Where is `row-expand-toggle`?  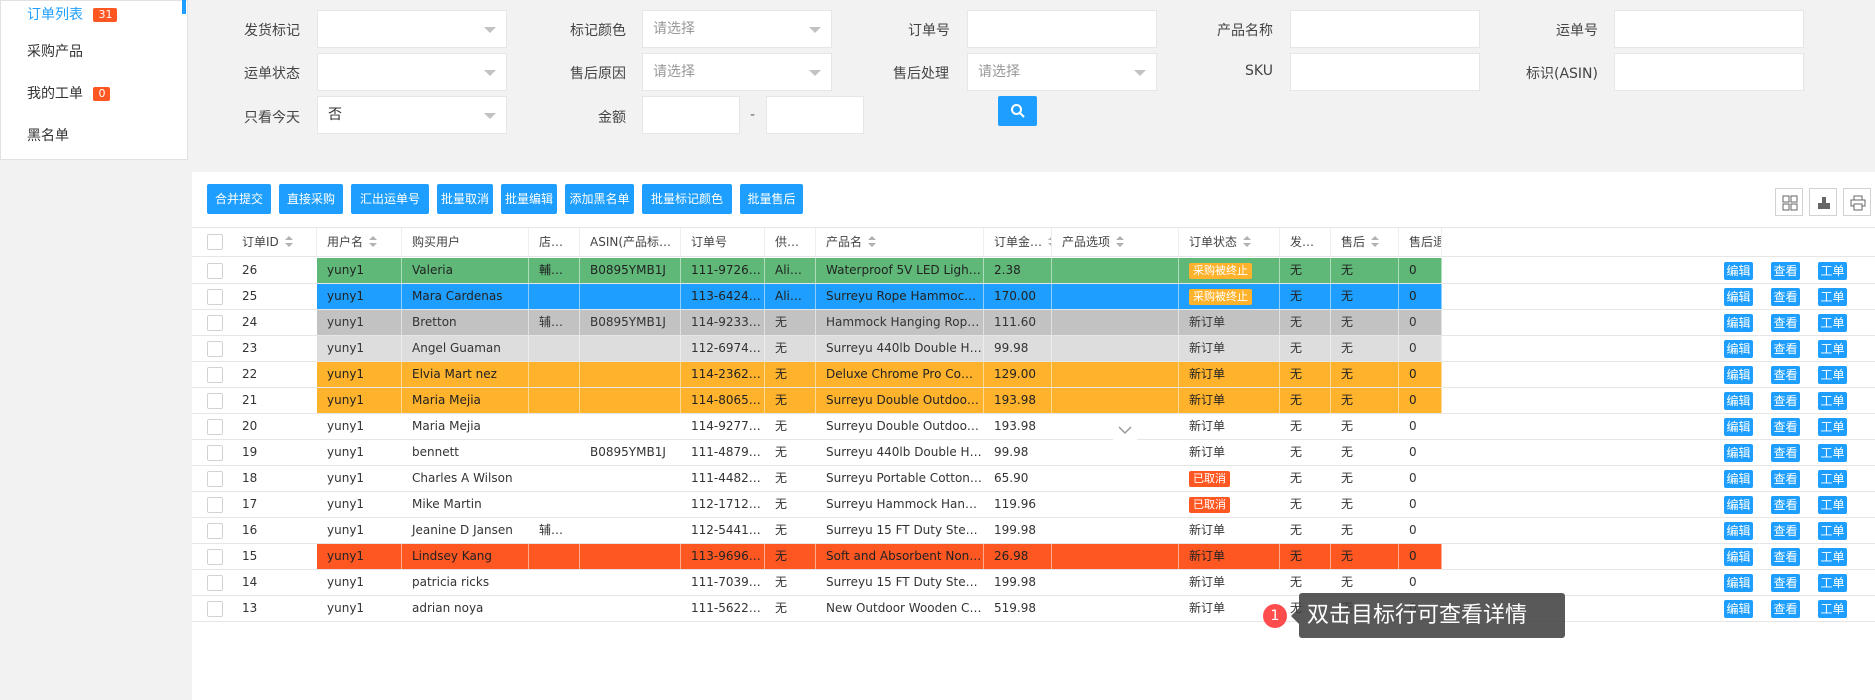 row-expand-toggle is located at coordinates (1125, 430).